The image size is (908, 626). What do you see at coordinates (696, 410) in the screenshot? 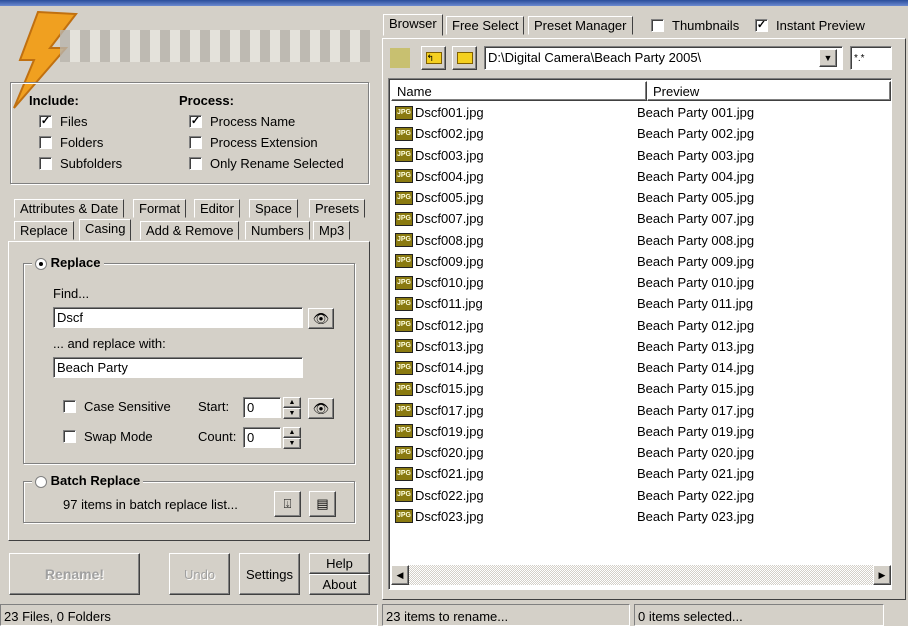
I see `file-preview: Beach Party 017.jpg` at bounding box center [696, 410].